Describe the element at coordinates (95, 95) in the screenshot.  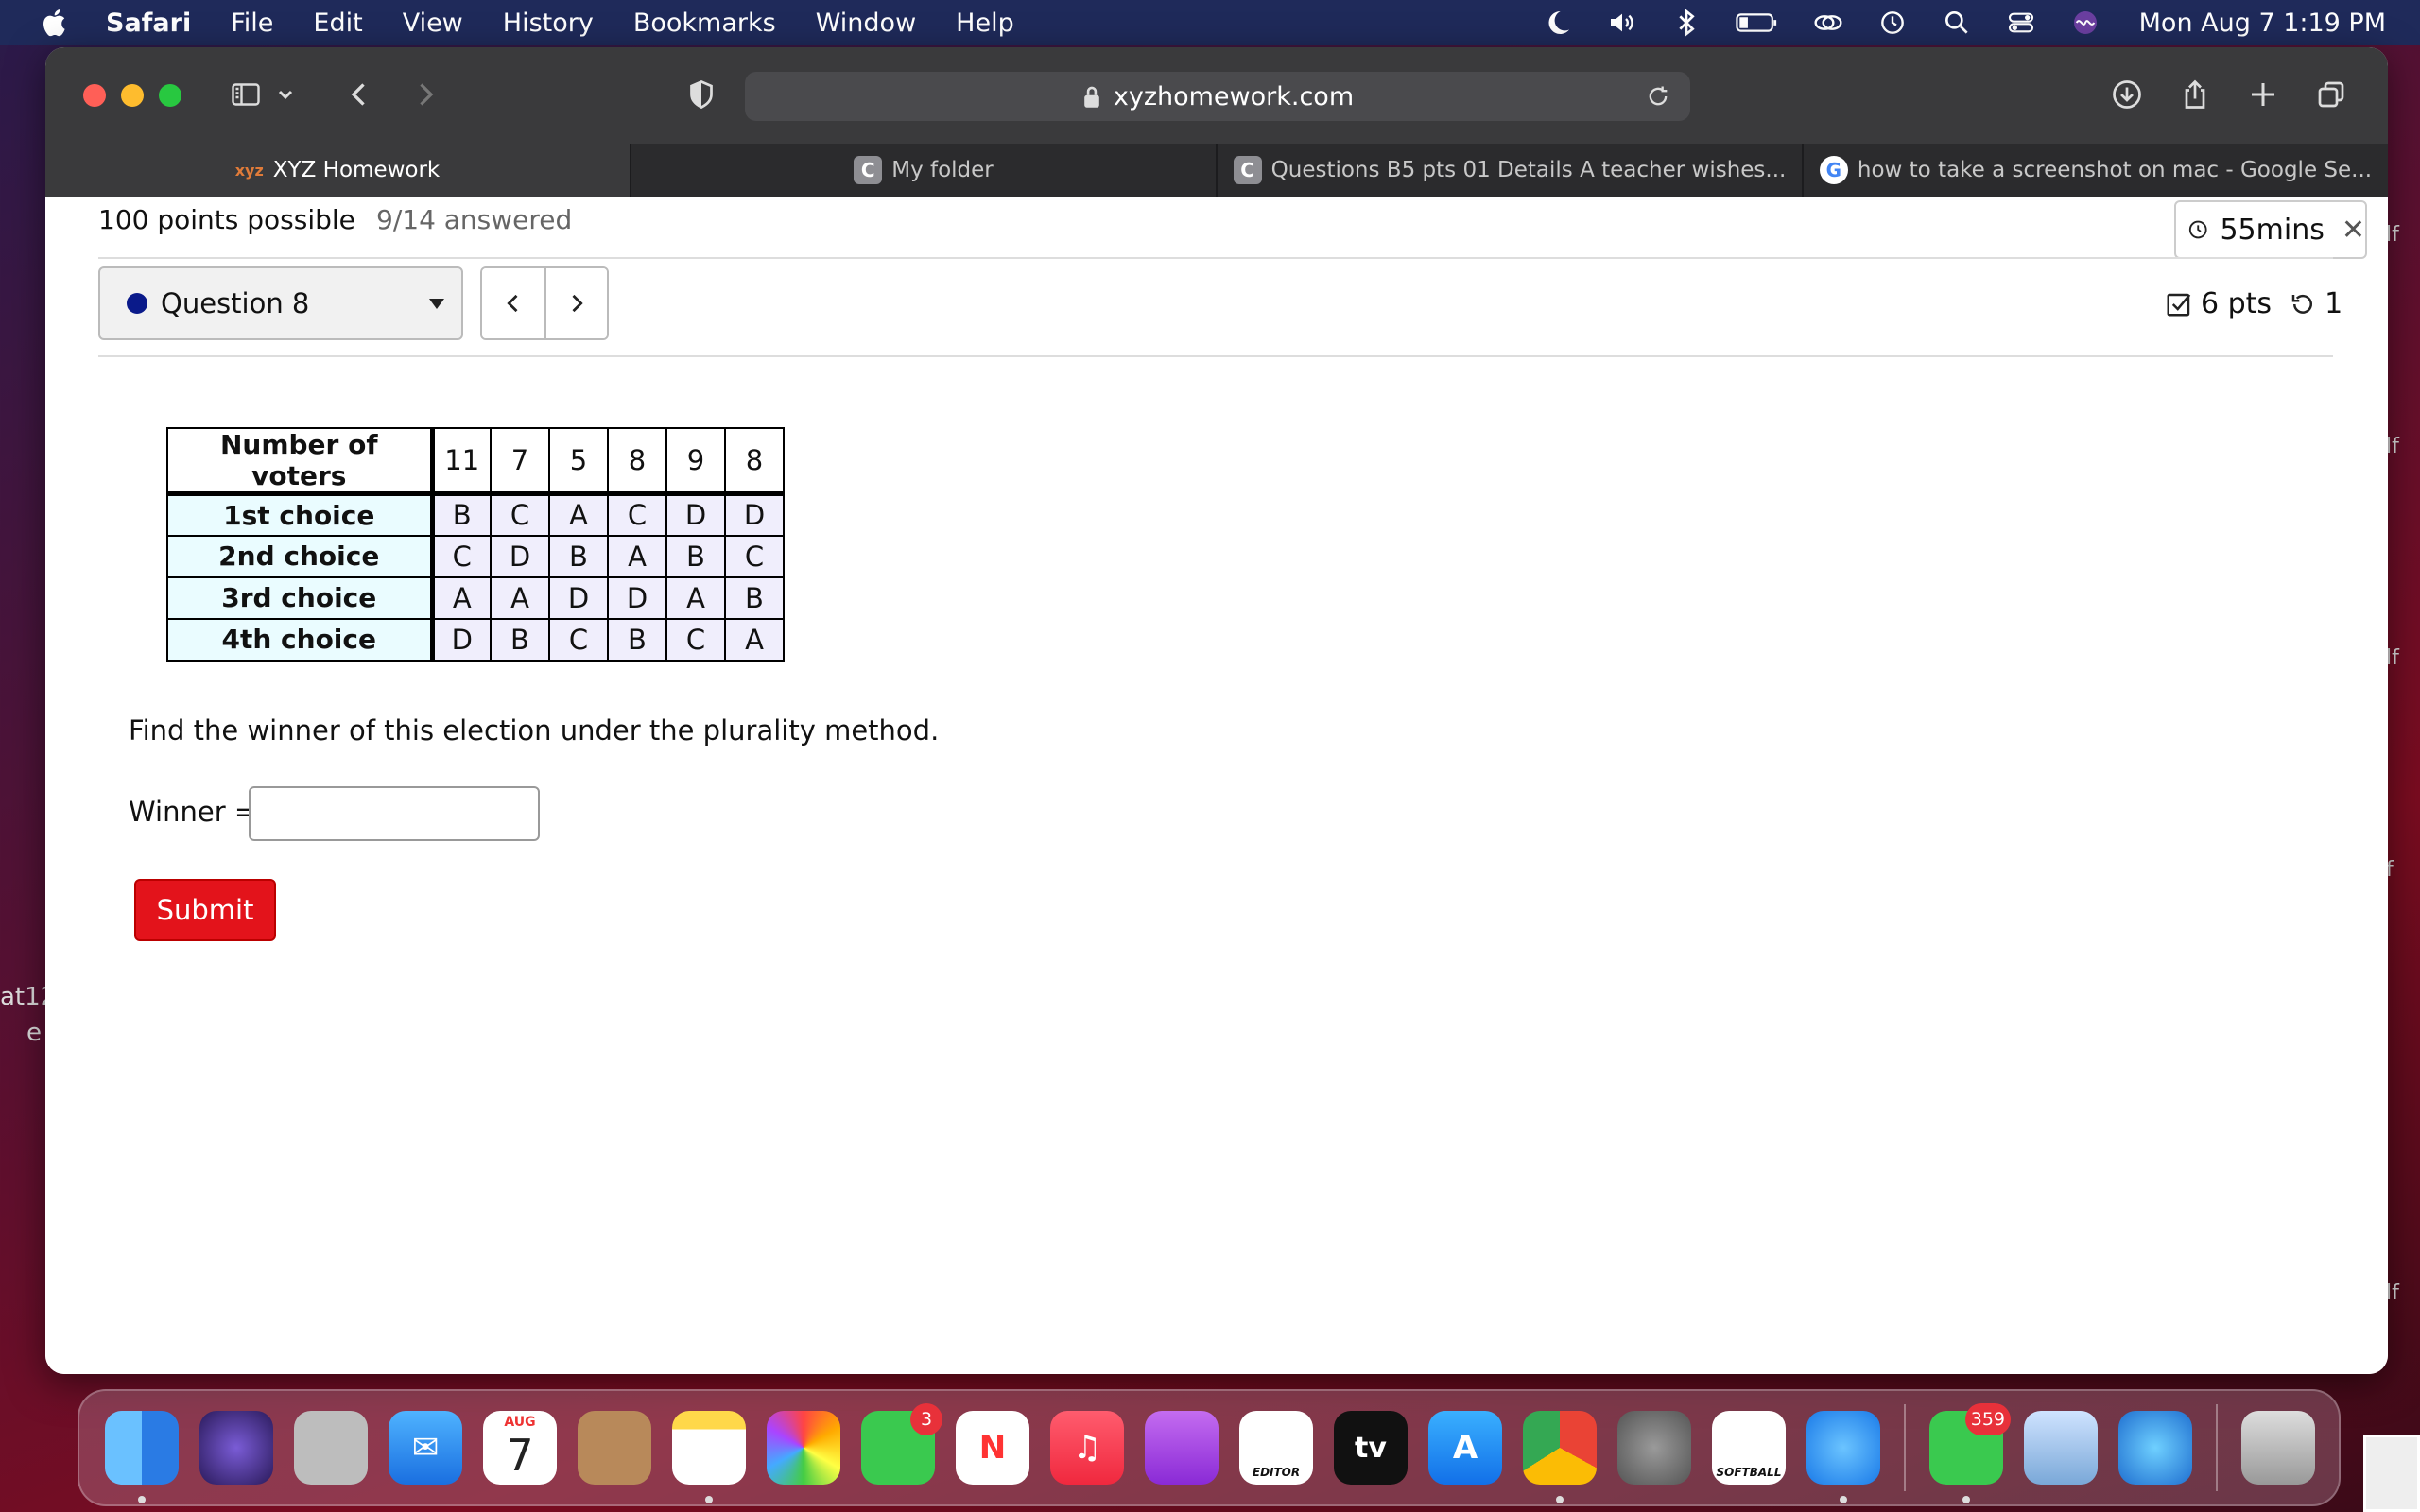
I see `close-window-button` at that location.